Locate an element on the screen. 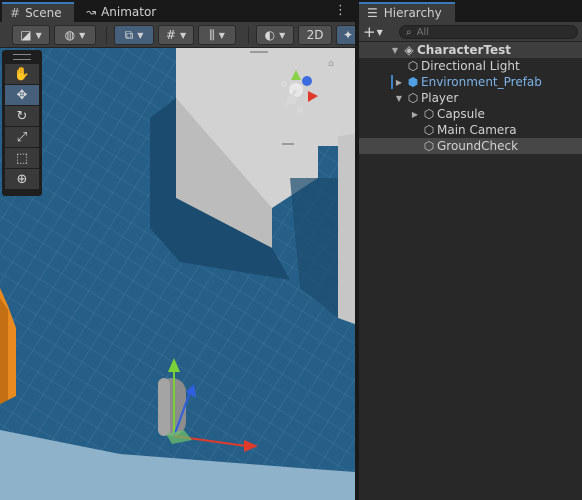 The width and height of the screenshot is (582, 500). grid-snap-icon: ⧉ is located at coordinates (129, 34).